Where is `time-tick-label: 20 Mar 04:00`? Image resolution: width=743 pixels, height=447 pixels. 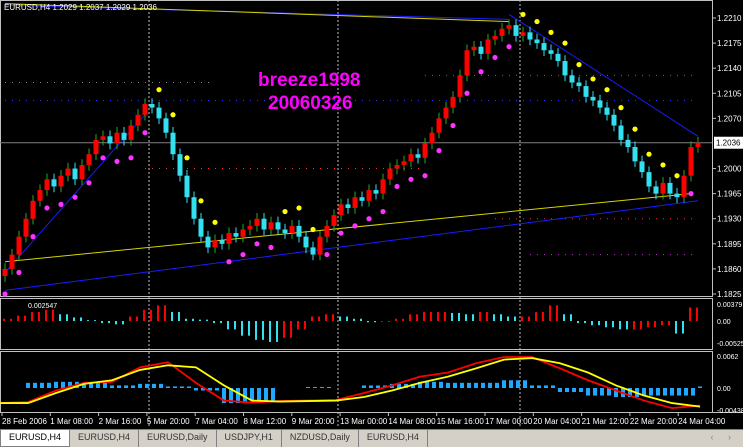
time-tick-label: 20 Mar 04:00 is located at coordinates (557, 421).